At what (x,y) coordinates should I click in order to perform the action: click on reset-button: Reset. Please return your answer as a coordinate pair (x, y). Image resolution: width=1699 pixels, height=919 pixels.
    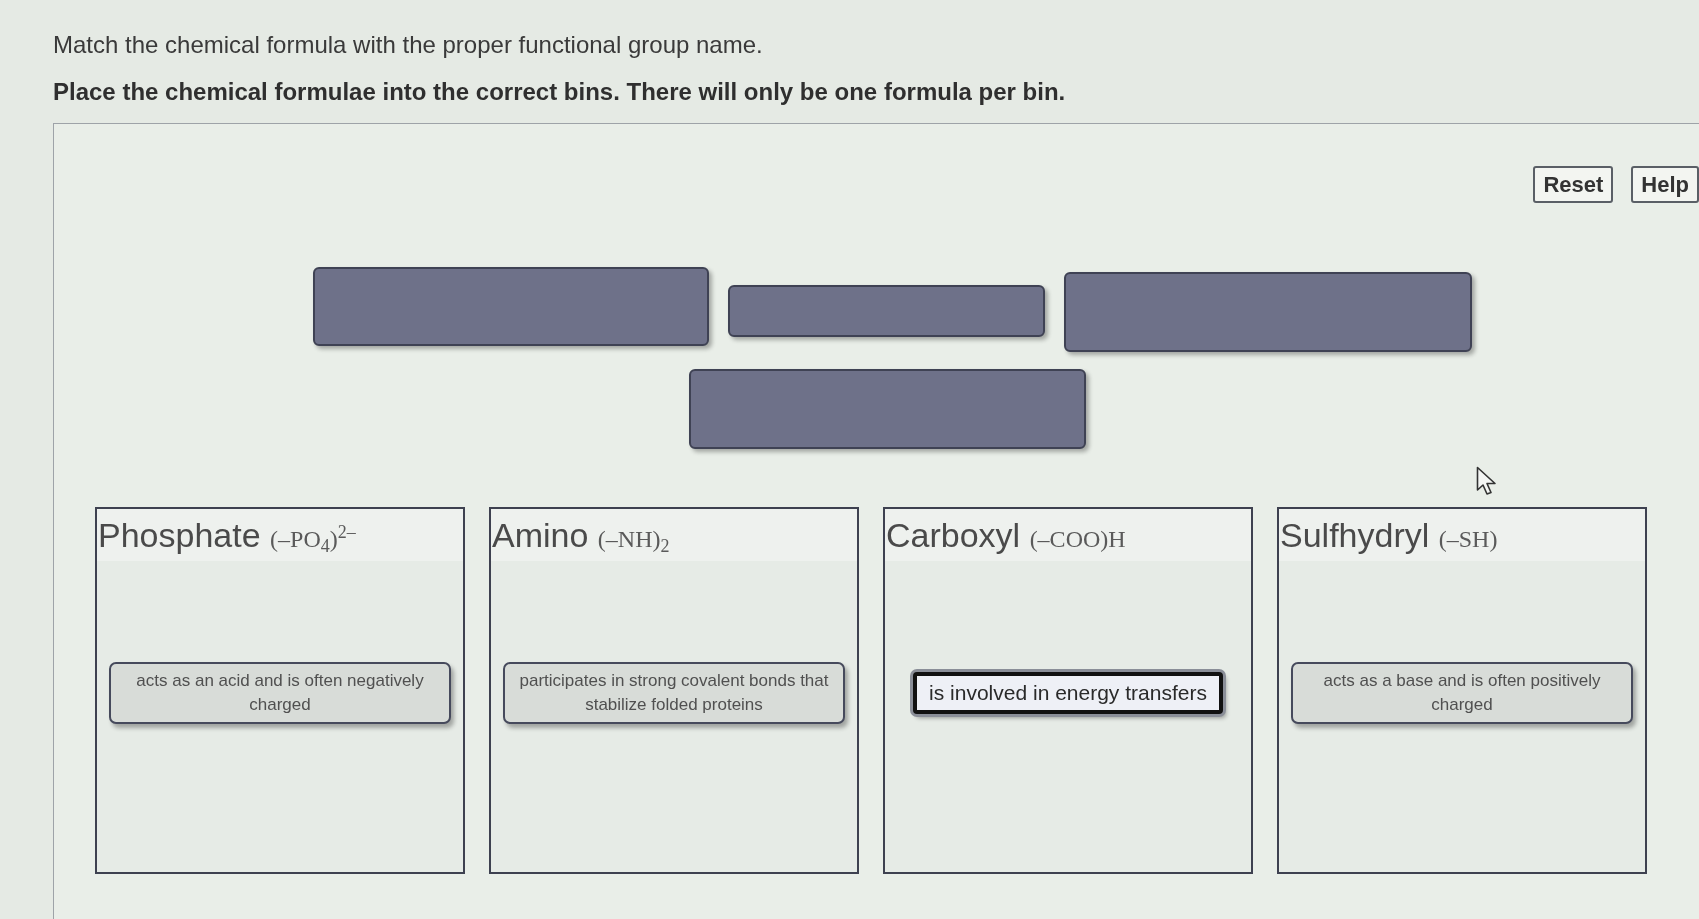
    Looking at the image, I should click on (1573, 184).